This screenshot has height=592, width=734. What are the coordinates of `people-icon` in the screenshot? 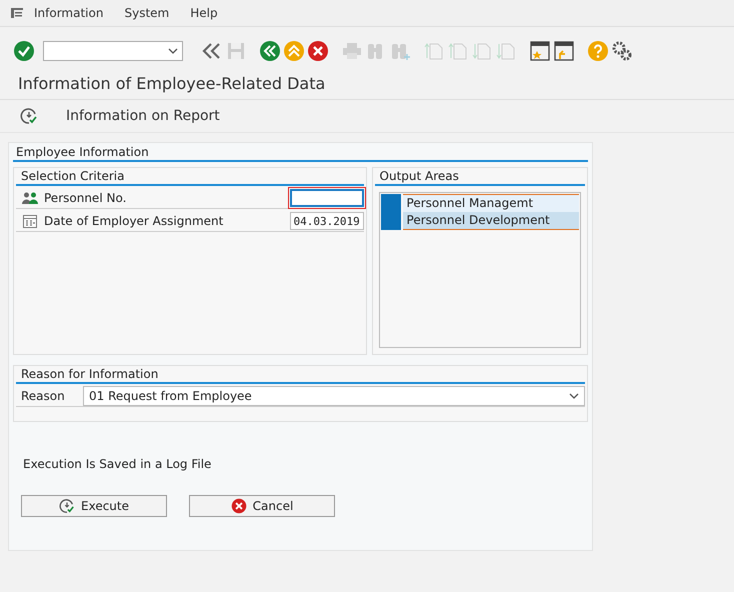 It's located at (30, 198).